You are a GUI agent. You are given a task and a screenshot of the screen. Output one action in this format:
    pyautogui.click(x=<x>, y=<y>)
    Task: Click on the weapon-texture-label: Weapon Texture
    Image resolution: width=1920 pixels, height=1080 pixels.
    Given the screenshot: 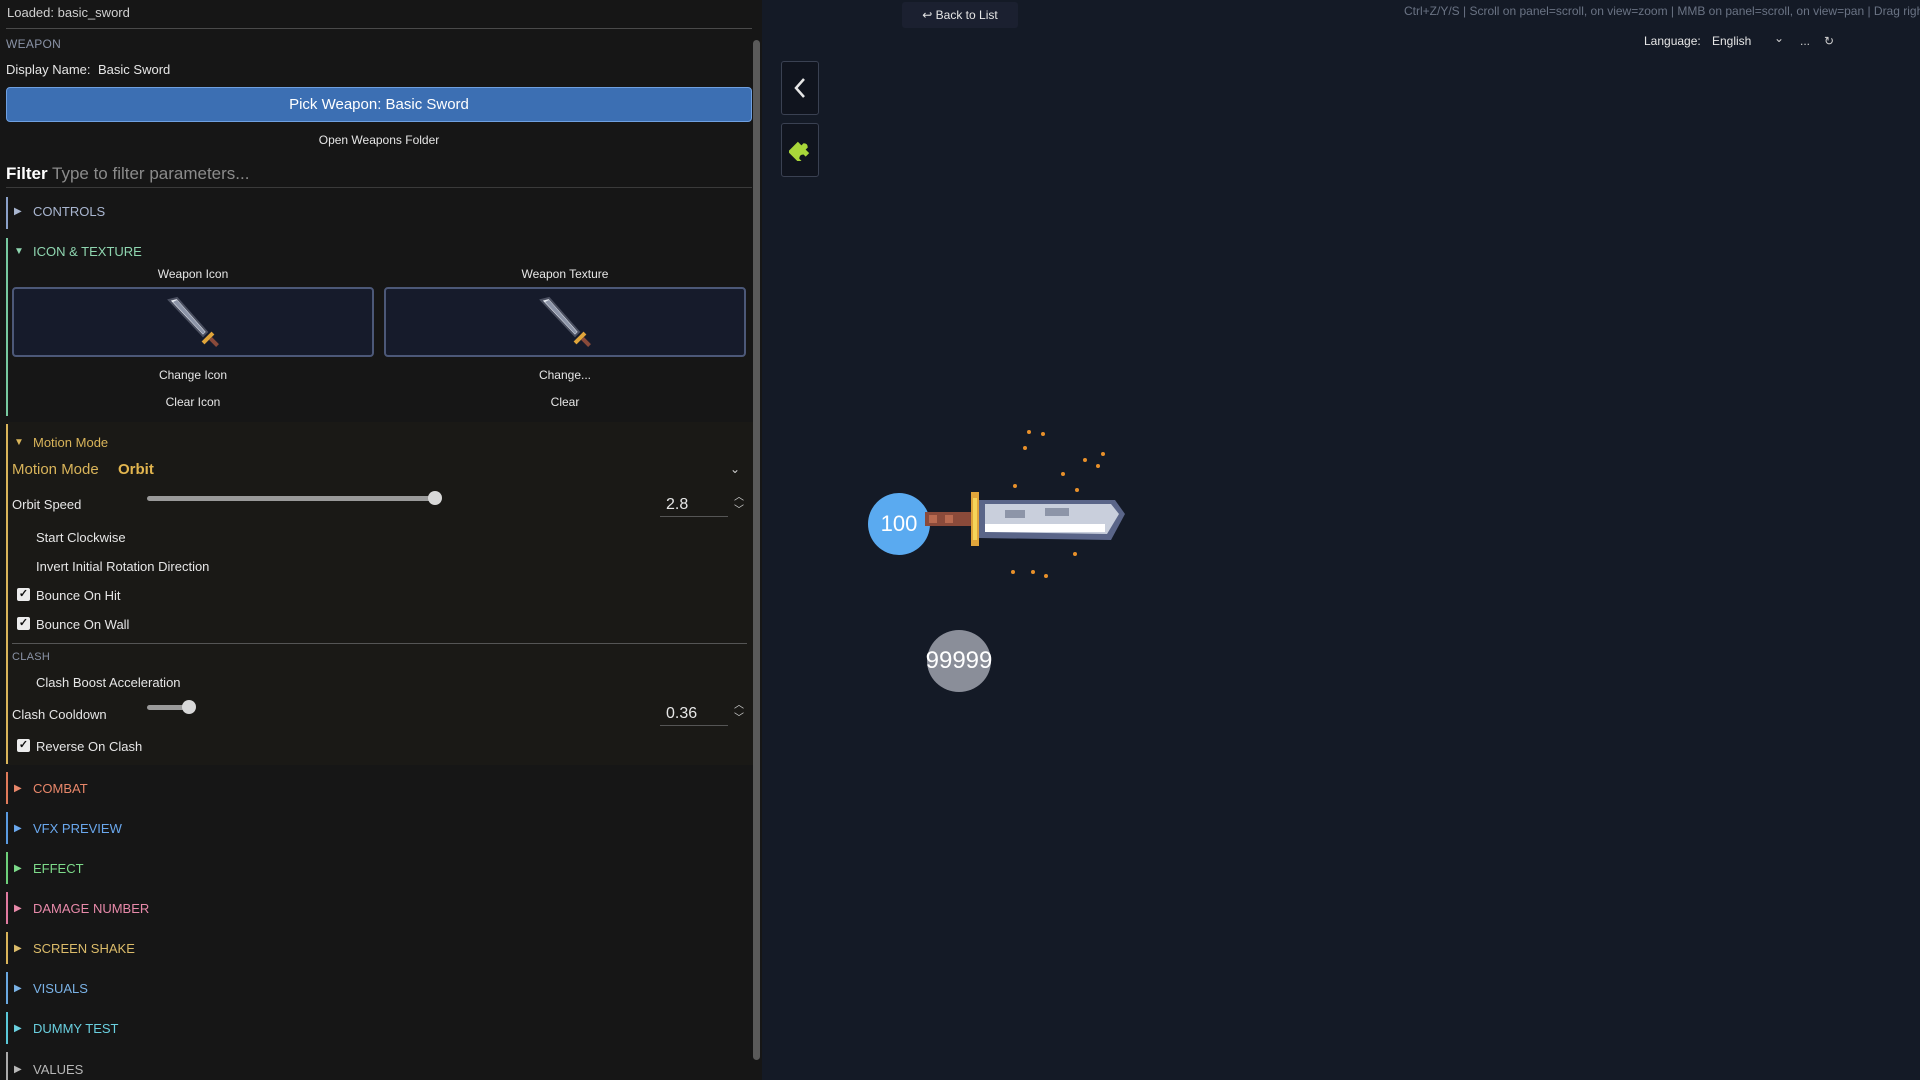 What is the action you would take?
    pyautogui.click(x=565, y=274)
    